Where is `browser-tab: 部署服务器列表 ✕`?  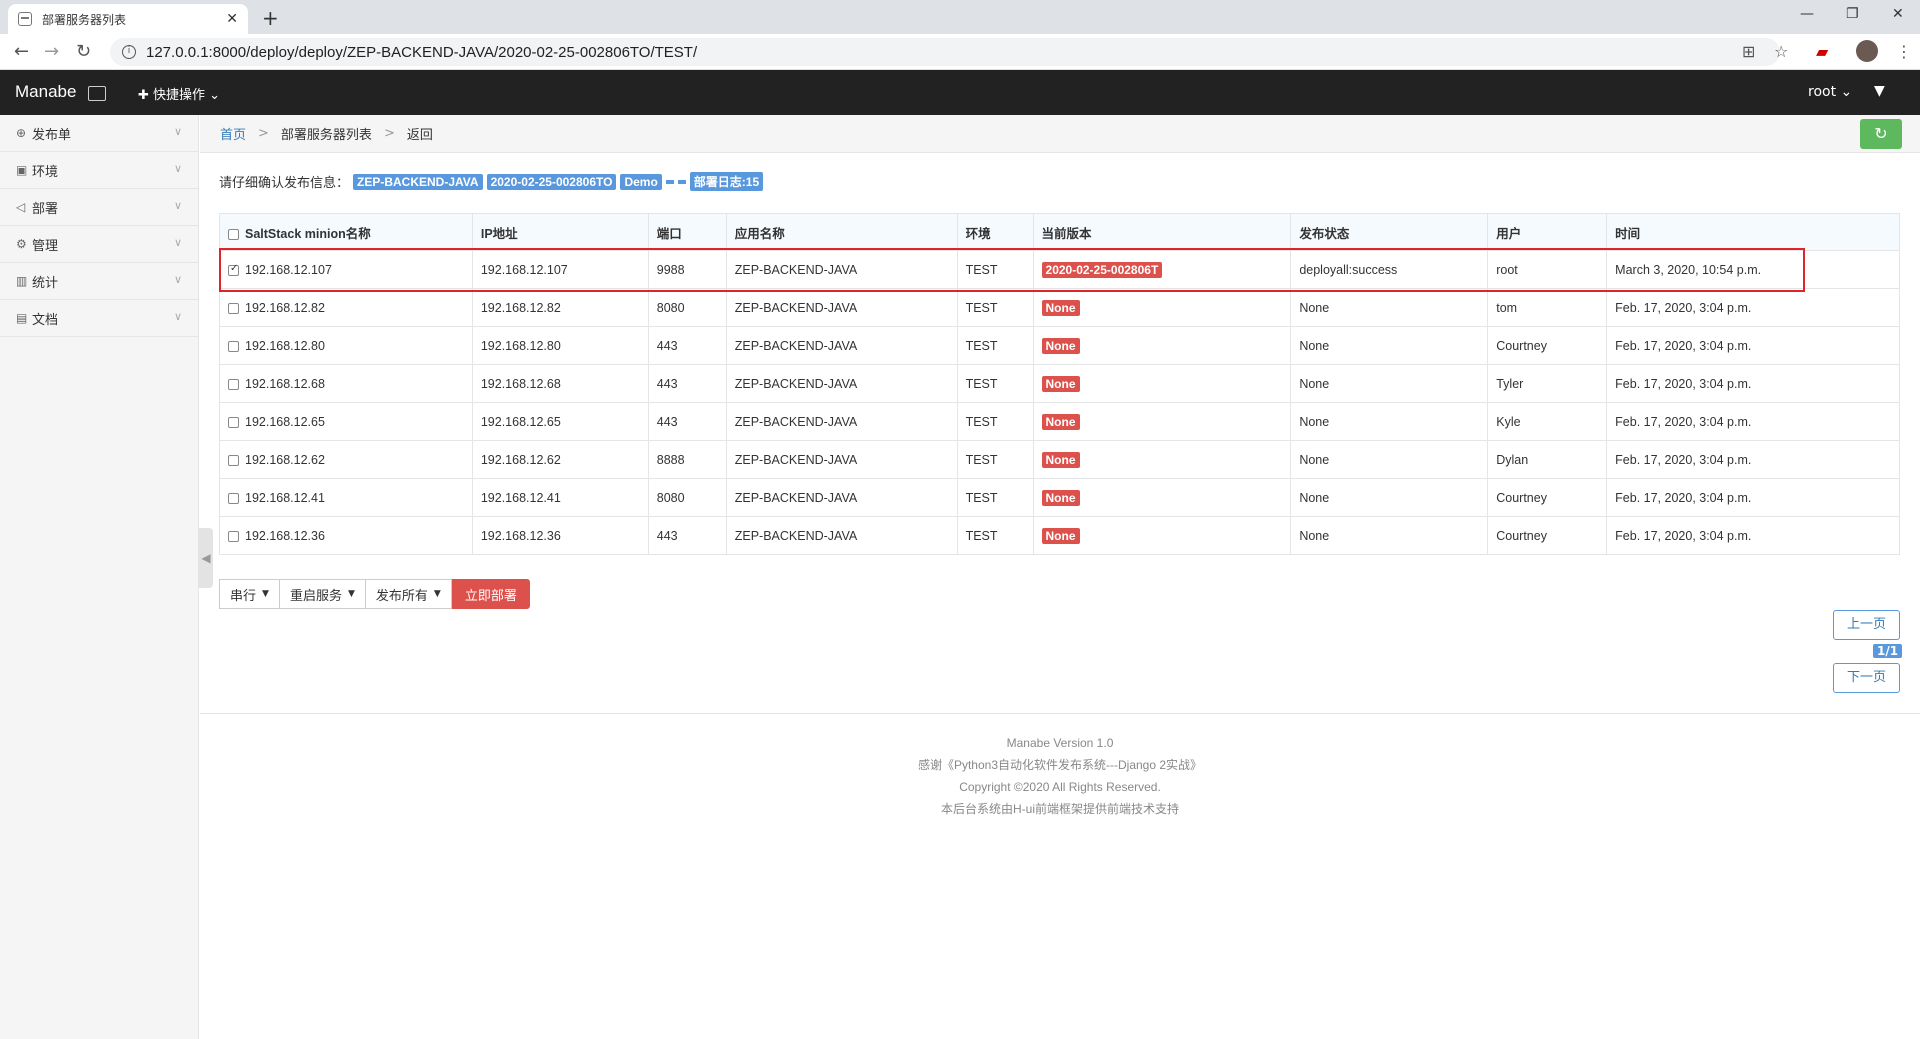 browser-tab: 部署服务器列表 ✕ is located at coordinates (128, 19).